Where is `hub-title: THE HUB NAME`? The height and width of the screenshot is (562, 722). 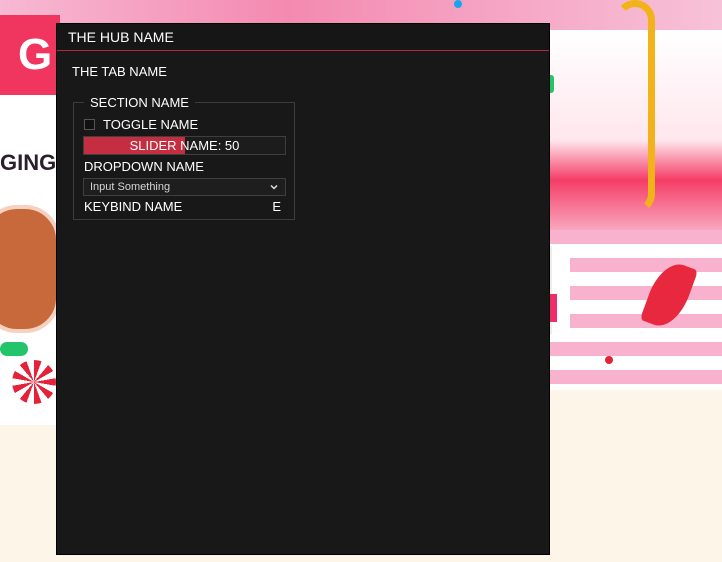 hub-title: THE HUB NAME is located at coordinates (121, 37).